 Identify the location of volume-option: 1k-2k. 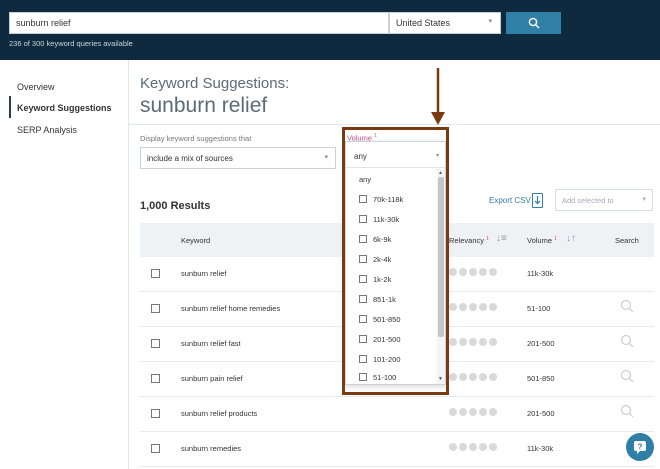
(391, 279).